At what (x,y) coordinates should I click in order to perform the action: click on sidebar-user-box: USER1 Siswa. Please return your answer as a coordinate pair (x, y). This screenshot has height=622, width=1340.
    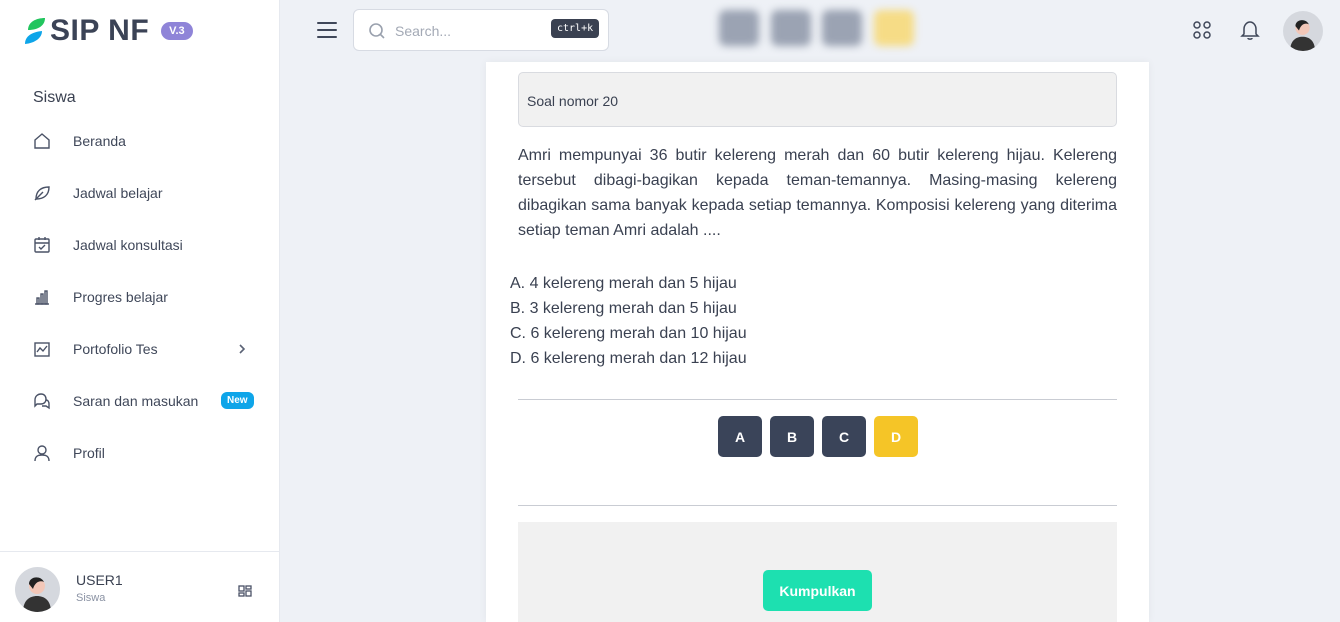
    Looking at the image, I should click on (140, 586).